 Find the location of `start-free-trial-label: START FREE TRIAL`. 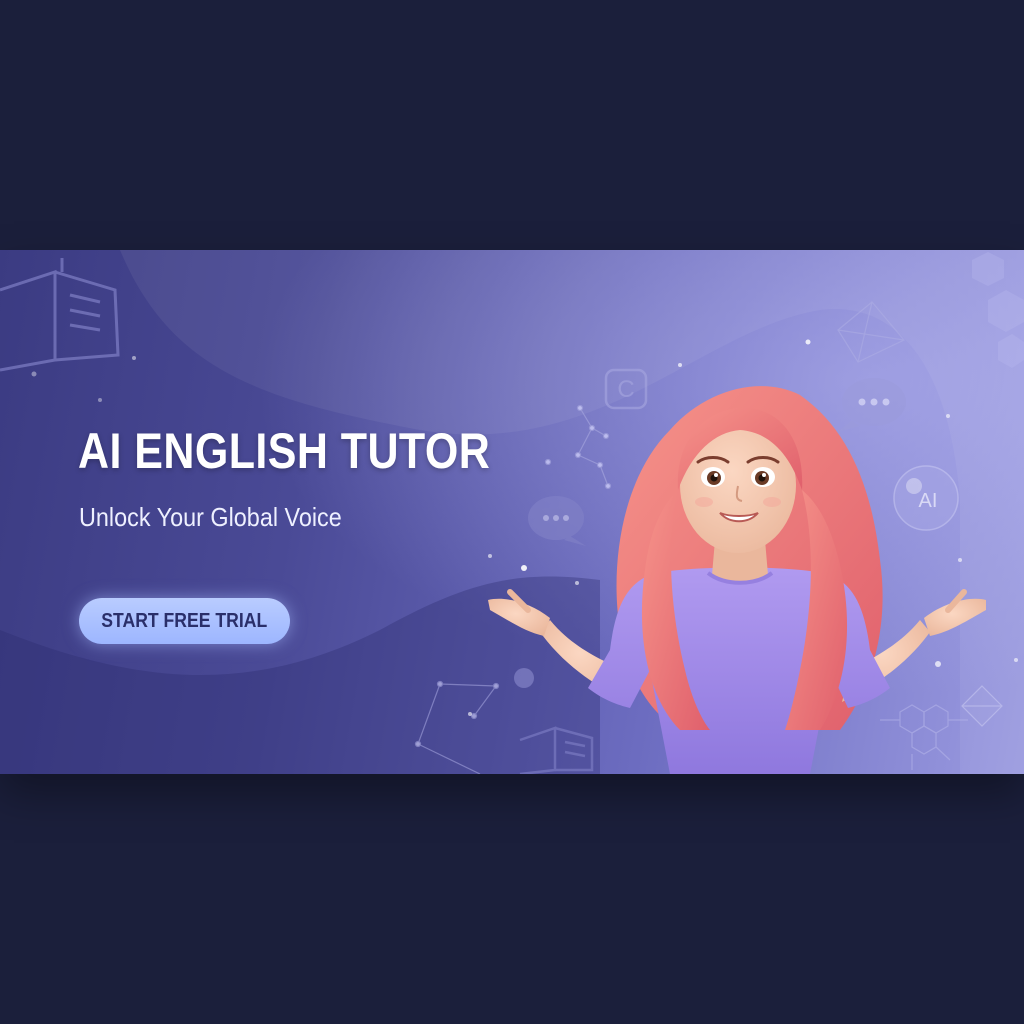

start-free-trial-label: START FREE TRIAL is located at coordinates (184, 620).